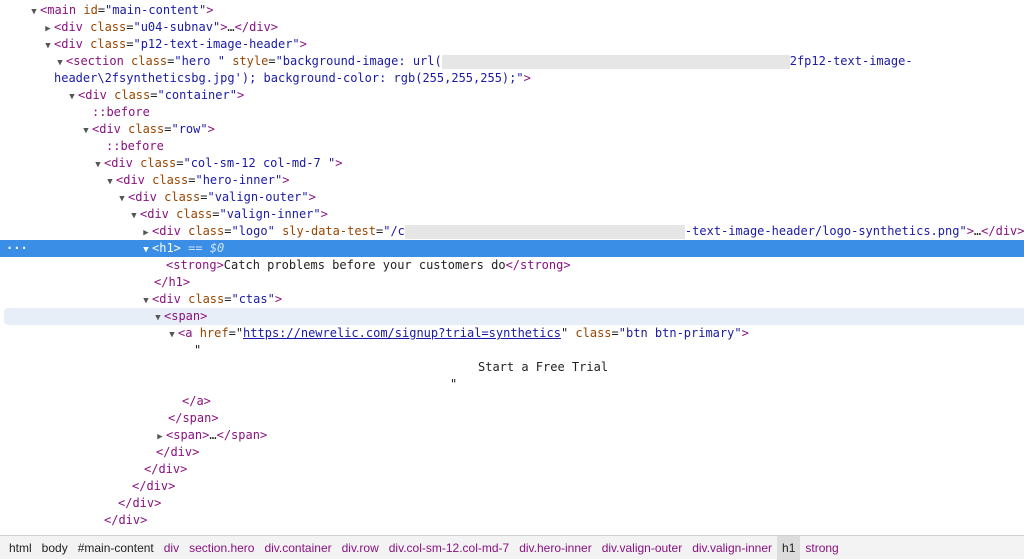  What do you see at coordinates (512, 299) in the screenshot?
I see `tree-row-ctas: ▼ <div class="ctas">` at bounding box center [512, 299].